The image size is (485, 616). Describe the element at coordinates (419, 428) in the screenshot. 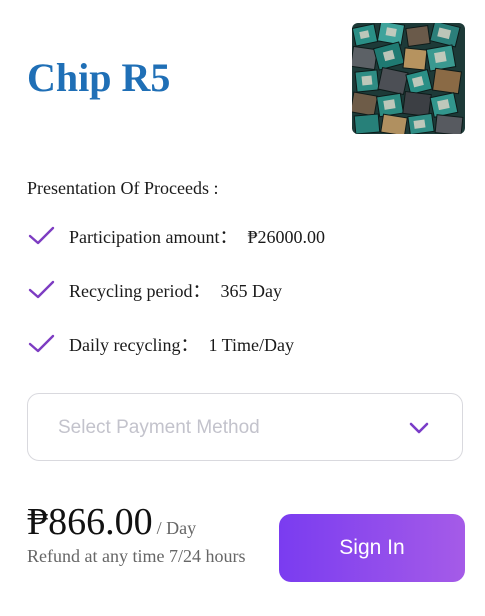

I see `chevron-down-icon` at that location.